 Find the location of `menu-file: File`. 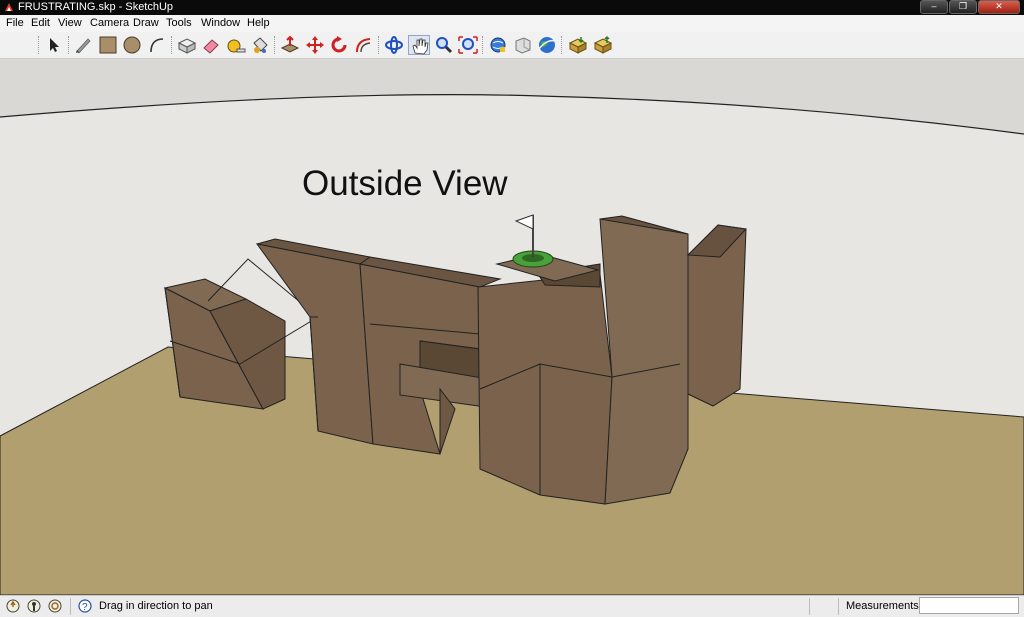

menu-file: File is located at coordinates (15, 23).